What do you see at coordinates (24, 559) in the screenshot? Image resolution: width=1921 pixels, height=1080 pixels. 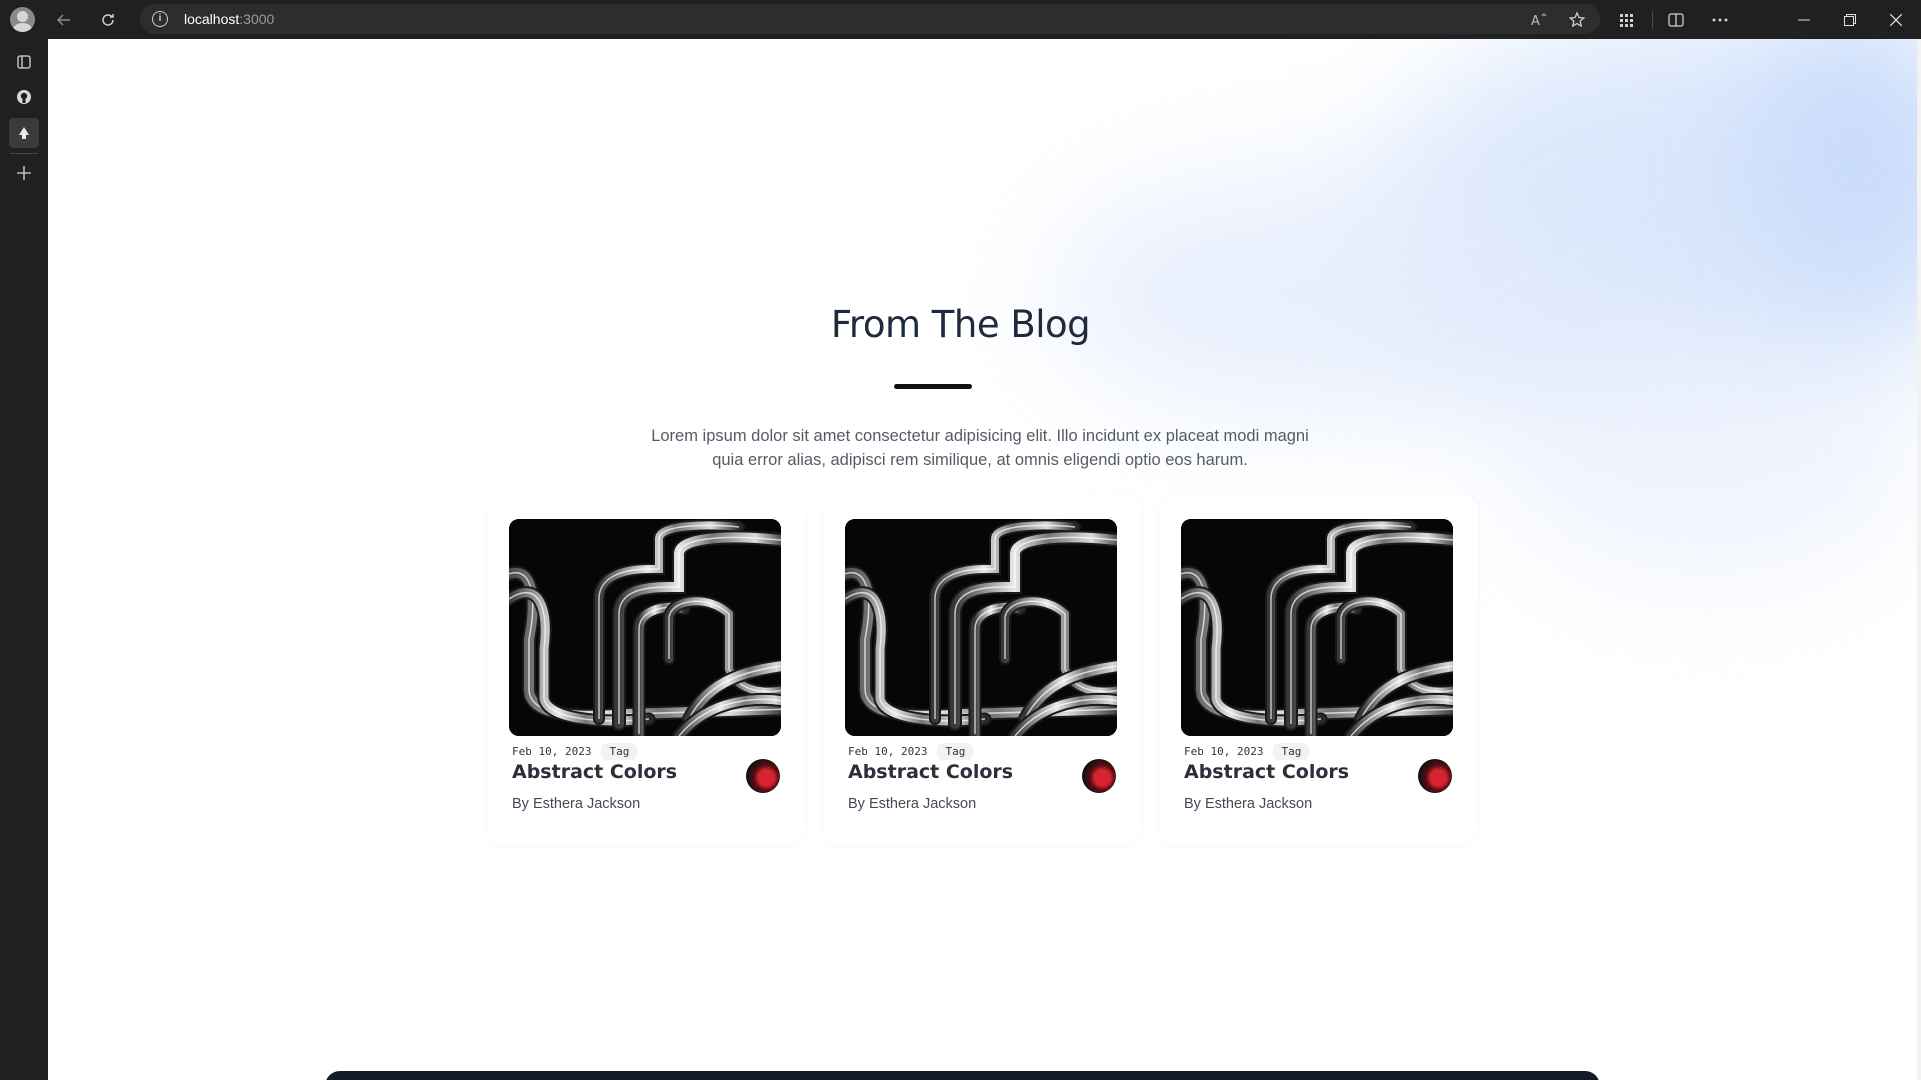 I see `browser-sidebar` at bounding box center [24, 559].